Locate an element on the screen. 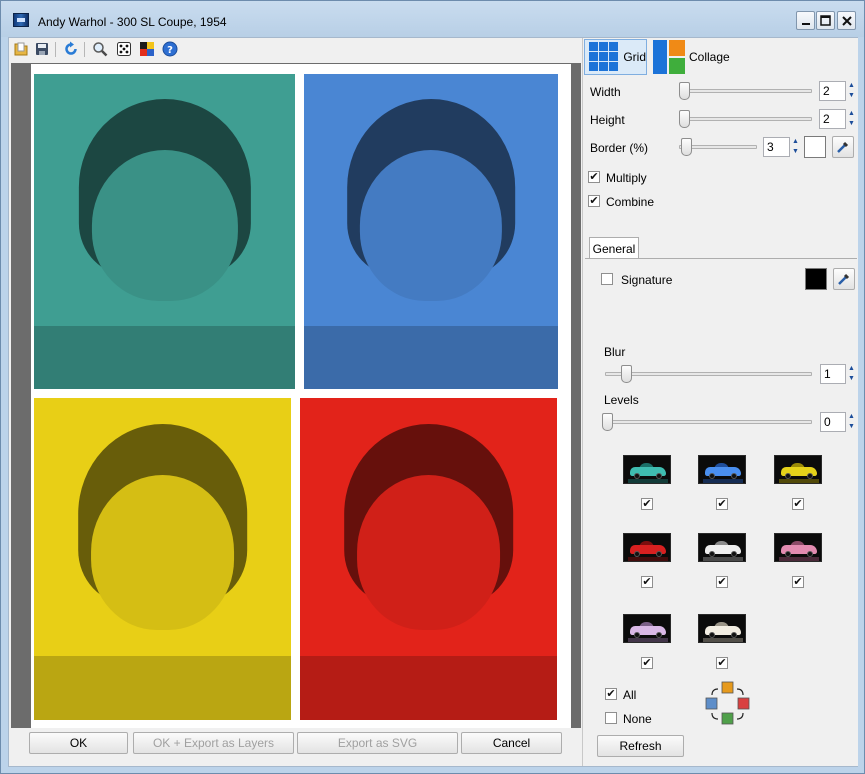 Image resolution: width=865 pixels, height=774 pixels. all-checkbox: ✔ is located at coordinates (611, 694).